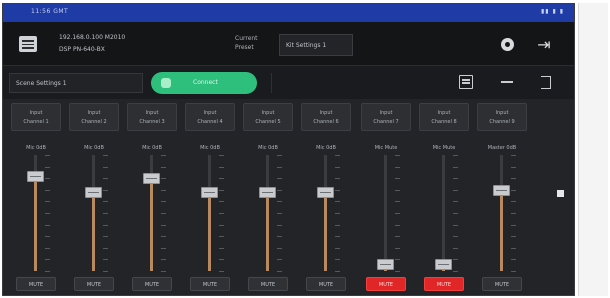 The image size is (610, 298). What do you see at coordinates (560, 193) in the screenshot?
I see `scroll-handle` at bounding box center [560, 193].